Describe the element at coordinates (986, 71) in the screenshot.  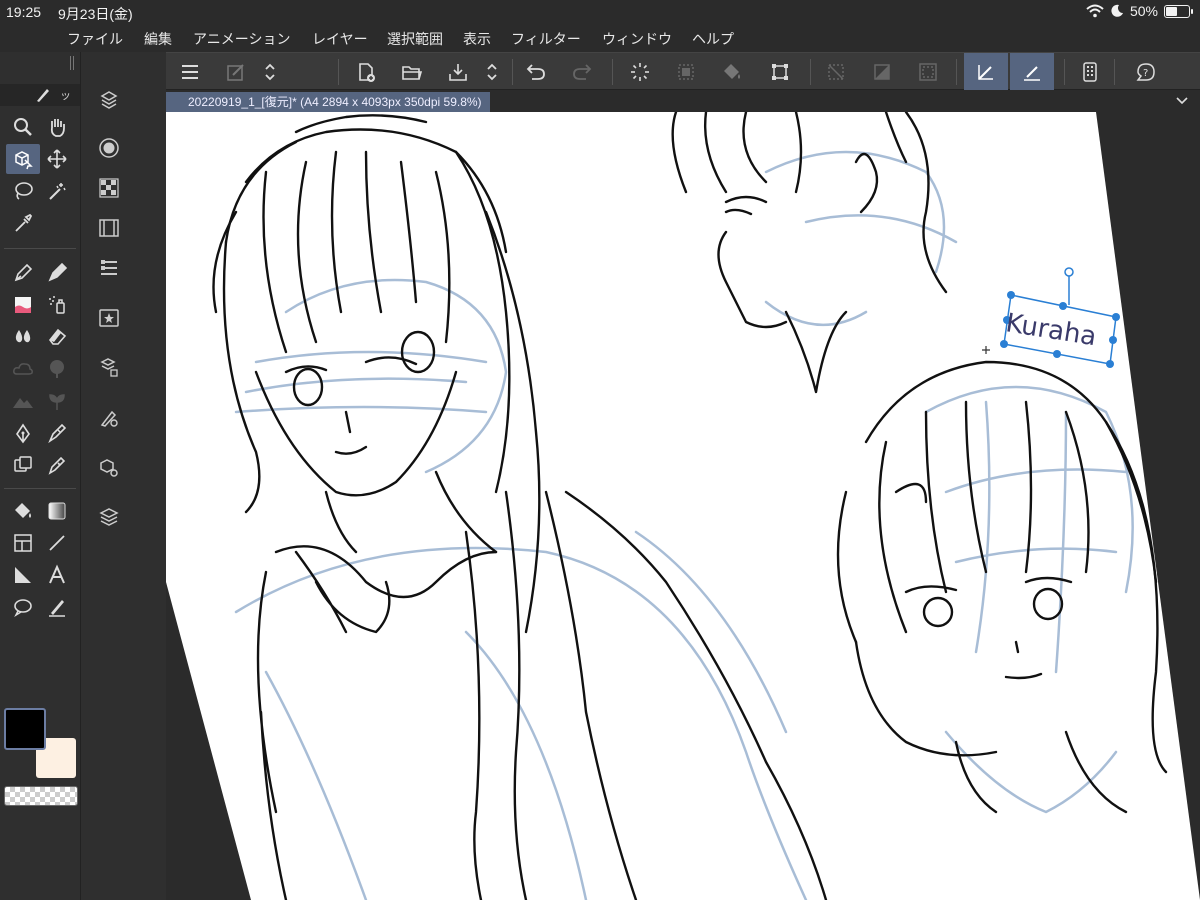
I see `snap-ruler-icon` at that location.